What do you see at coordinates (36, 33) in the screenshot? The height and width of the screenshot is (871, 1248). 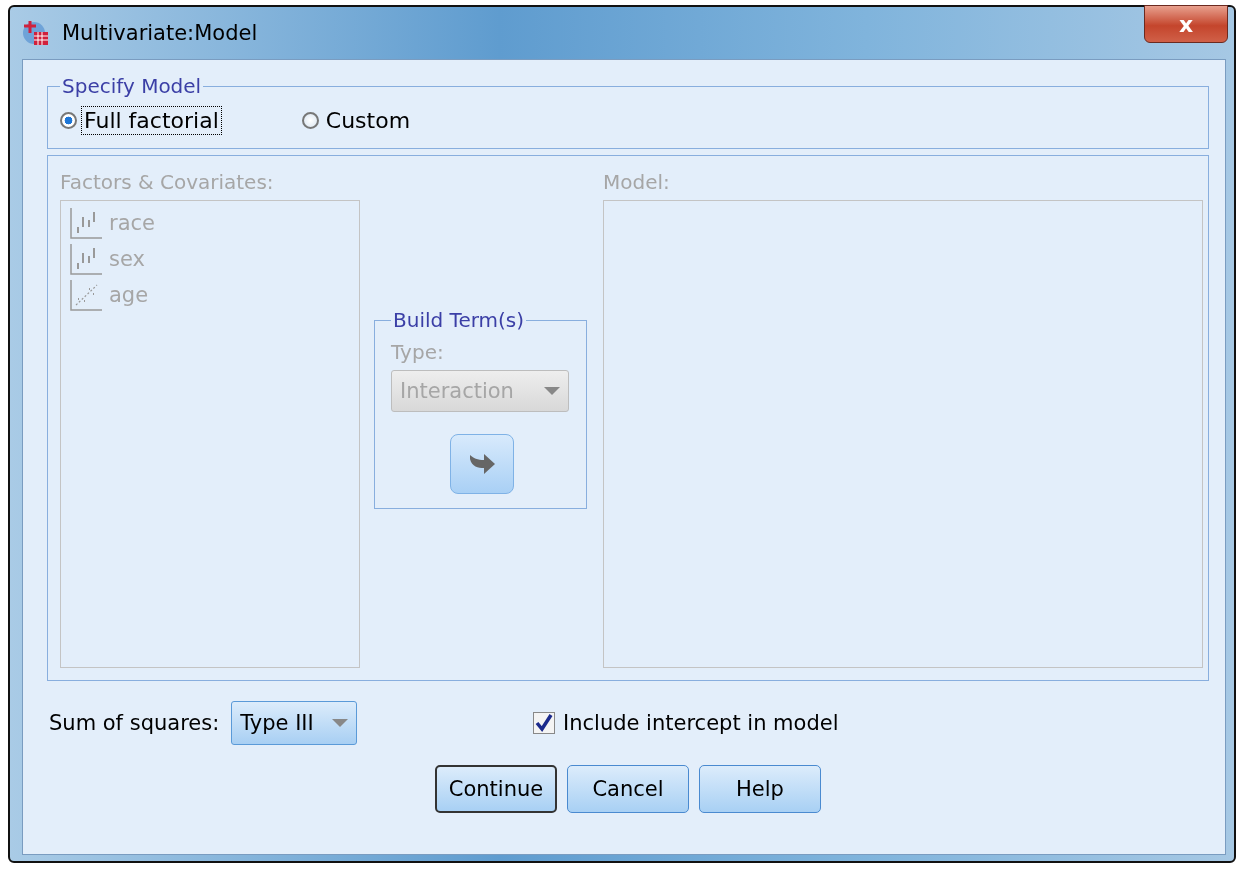 I see `table-icon` at bounding box center [36, 33].